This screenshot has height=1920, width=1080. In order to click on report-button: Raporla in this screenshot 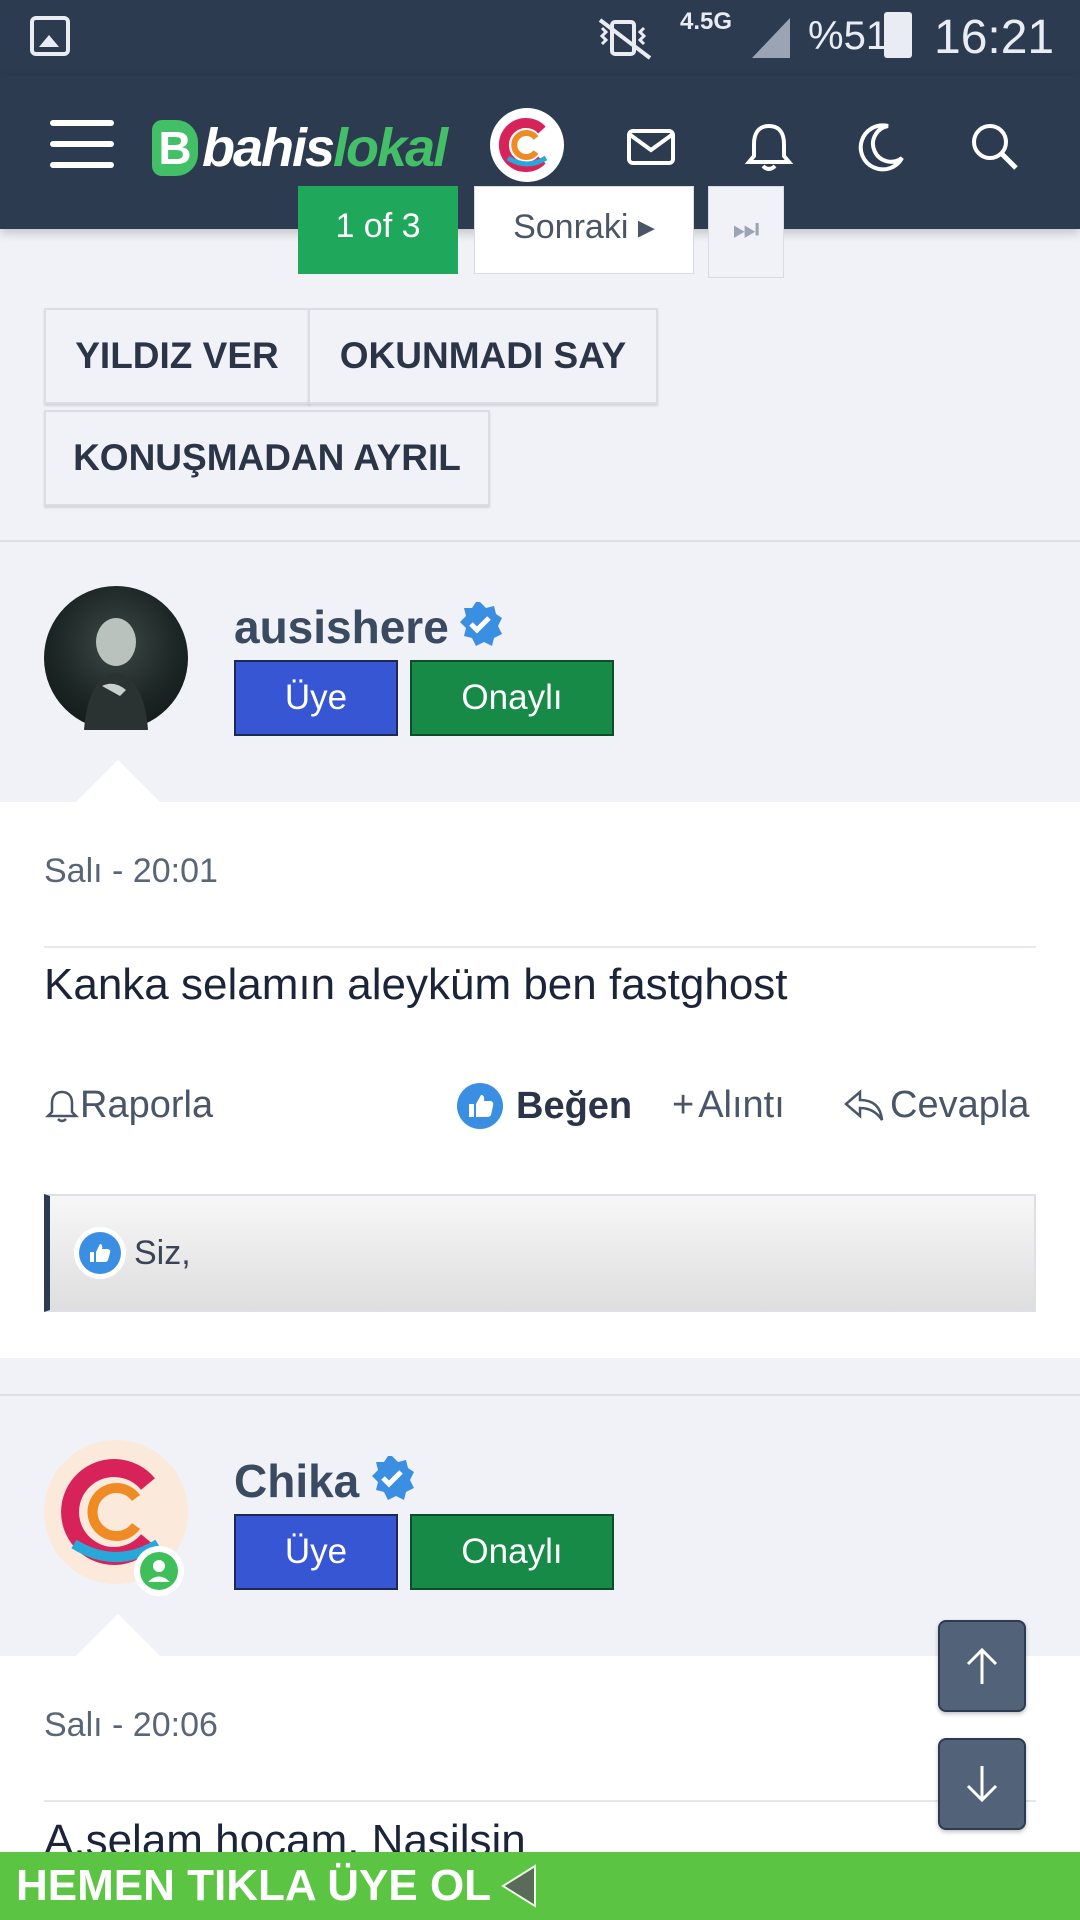, I will do `click(128, 1105)`.